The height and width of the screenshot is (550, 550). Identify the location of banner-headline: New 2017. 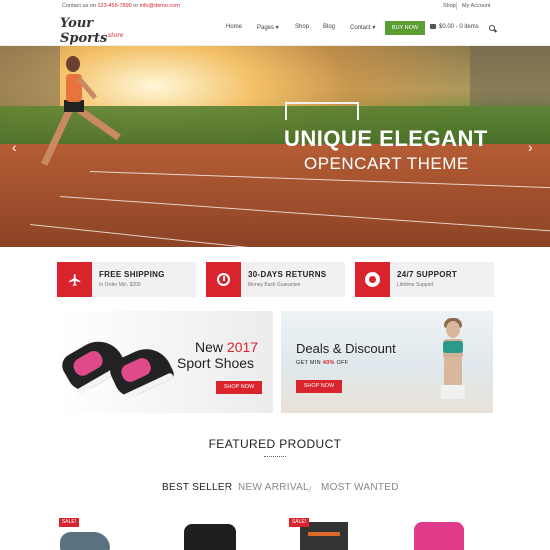
(226, 347).